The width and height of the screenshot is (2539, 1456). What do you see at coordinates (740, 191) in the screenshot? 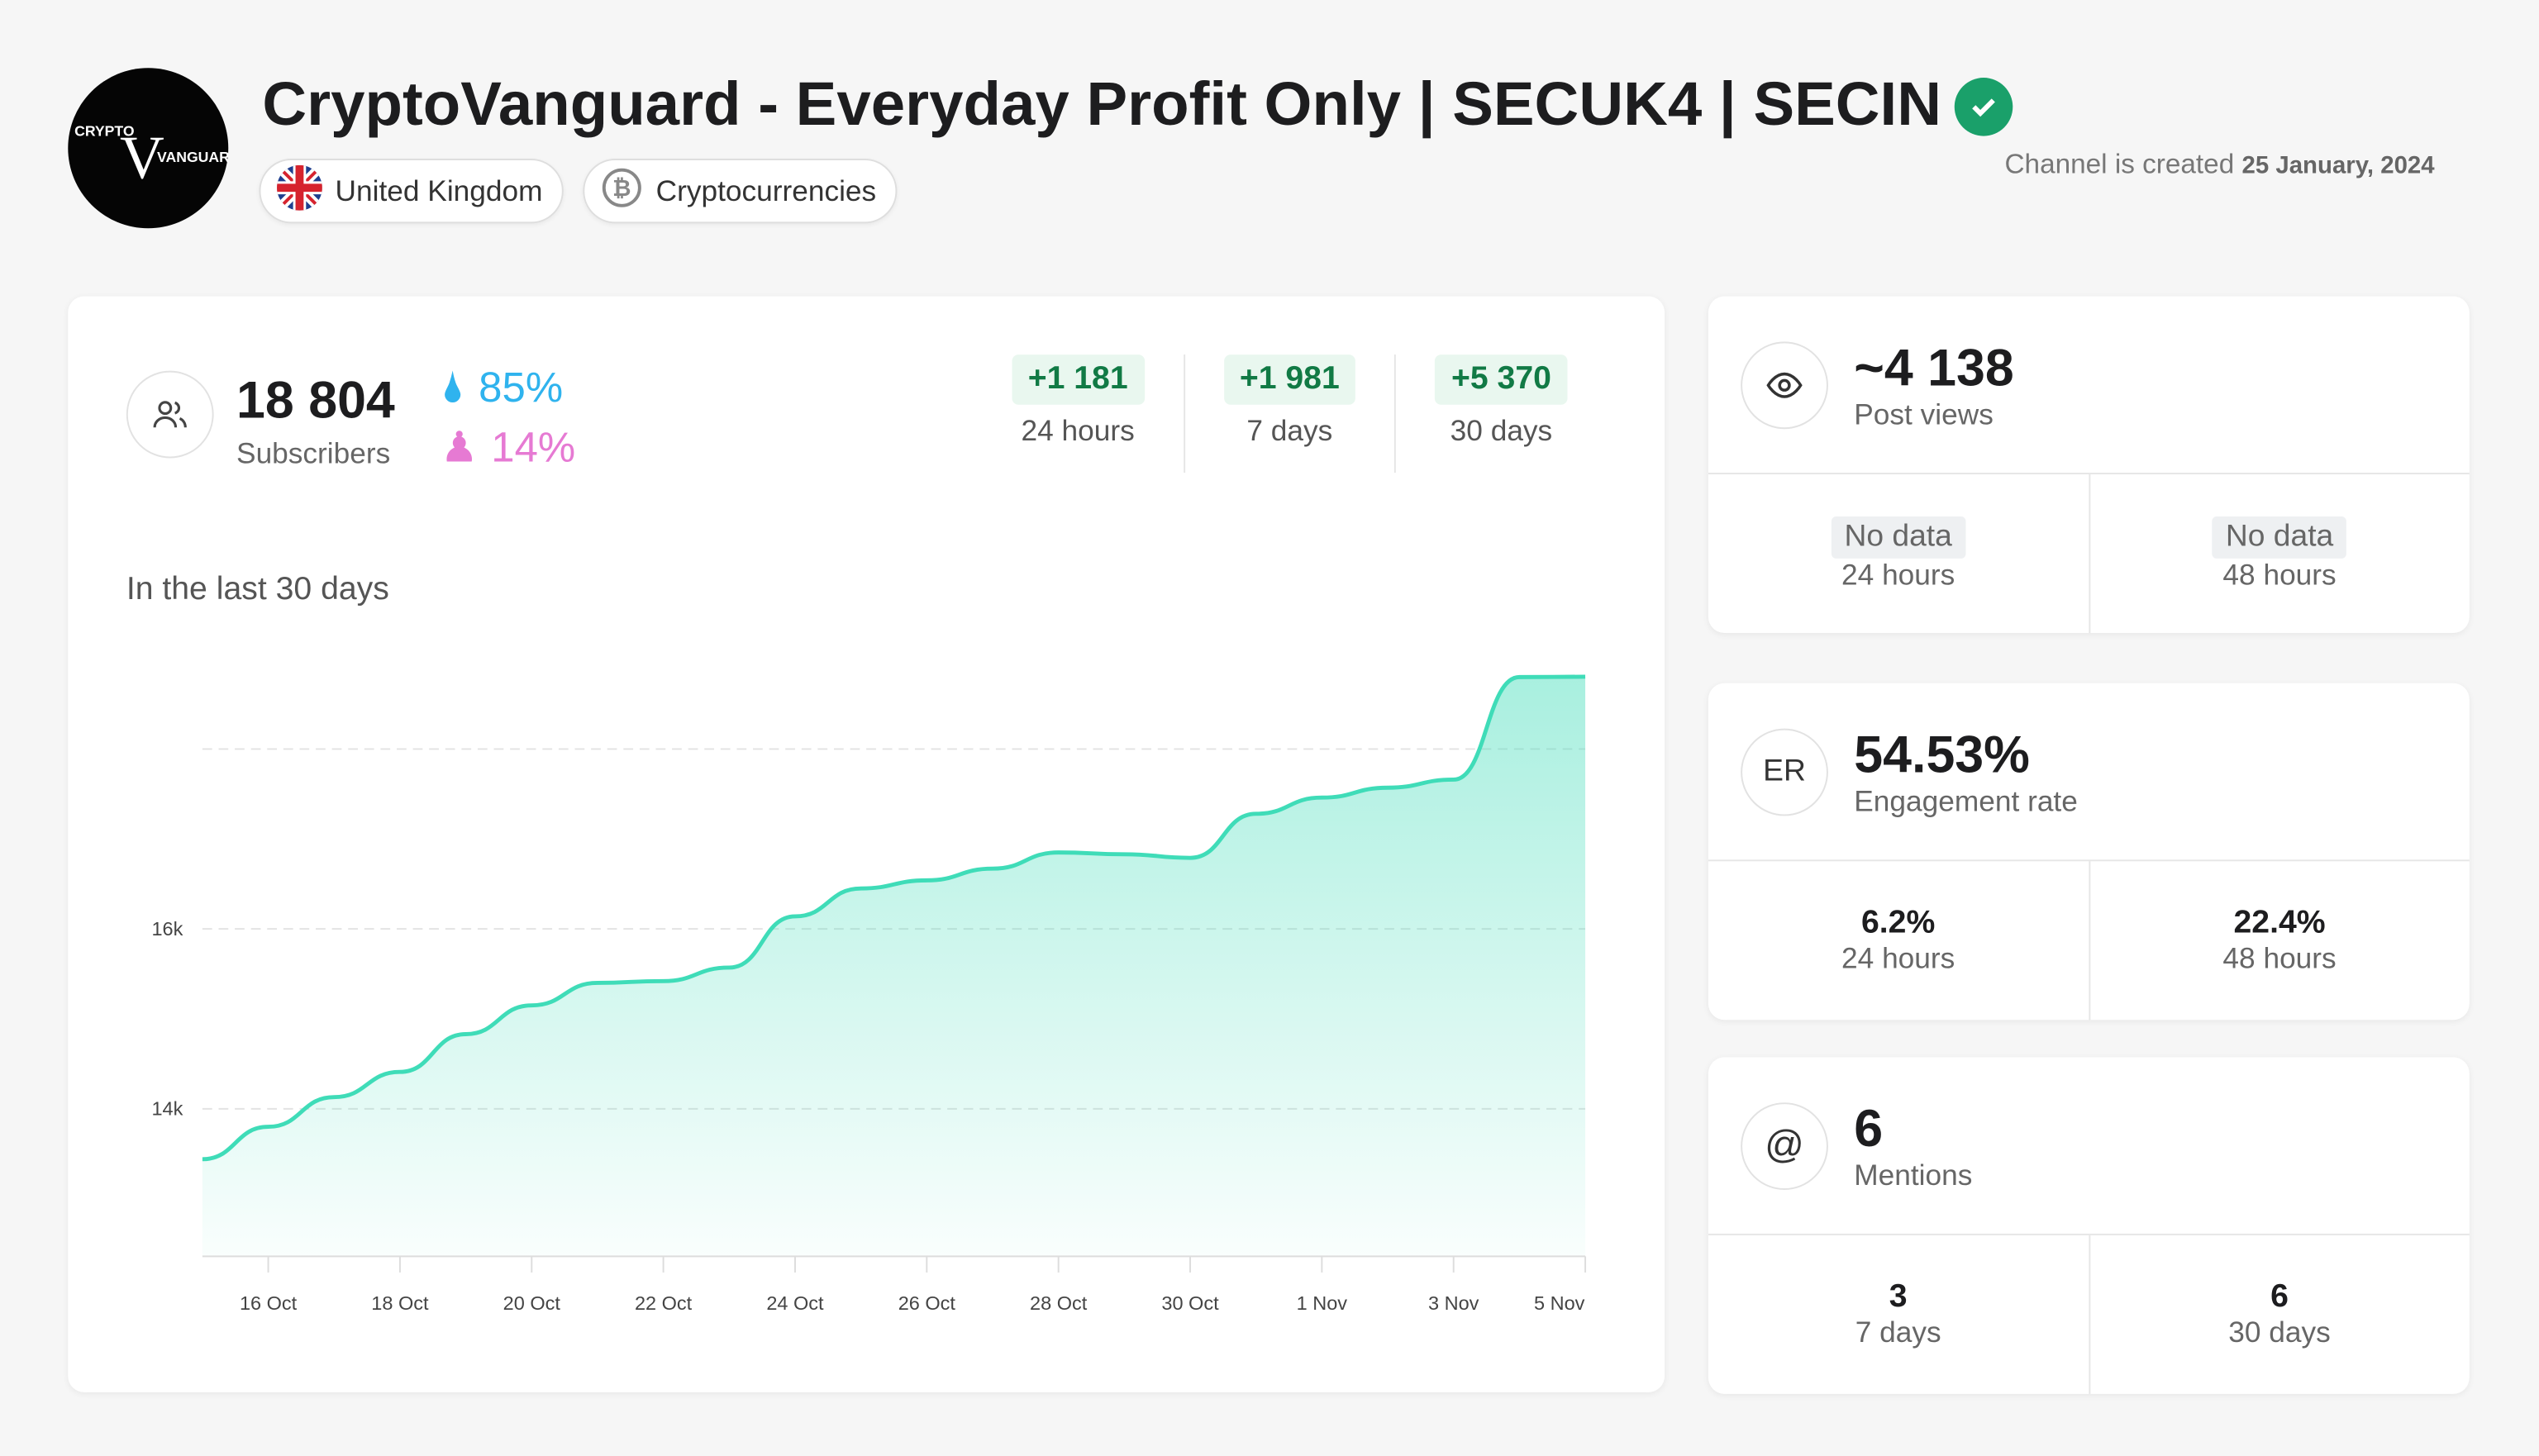
I see `category-chip: ₿ Cryptocurrencies` at bounding box center [740, 191].